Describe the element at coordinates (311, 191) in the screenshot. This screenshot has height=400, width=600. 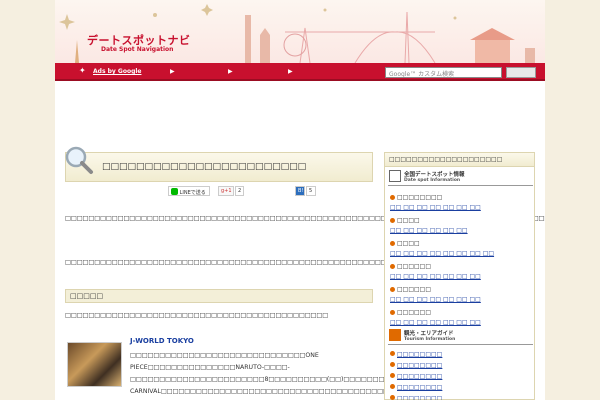
I see `hatena-count: 5` at that location.